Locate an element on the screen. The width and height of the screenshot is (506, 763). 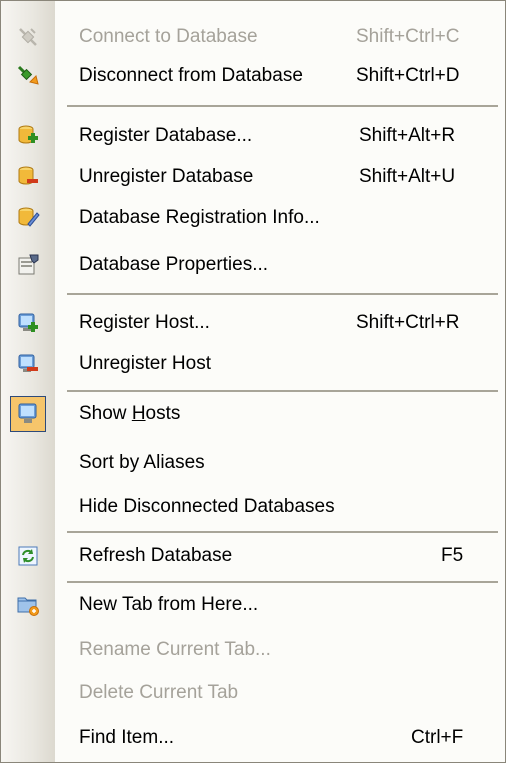
folder-tab-new-icon is located at coordinates (28, 606).